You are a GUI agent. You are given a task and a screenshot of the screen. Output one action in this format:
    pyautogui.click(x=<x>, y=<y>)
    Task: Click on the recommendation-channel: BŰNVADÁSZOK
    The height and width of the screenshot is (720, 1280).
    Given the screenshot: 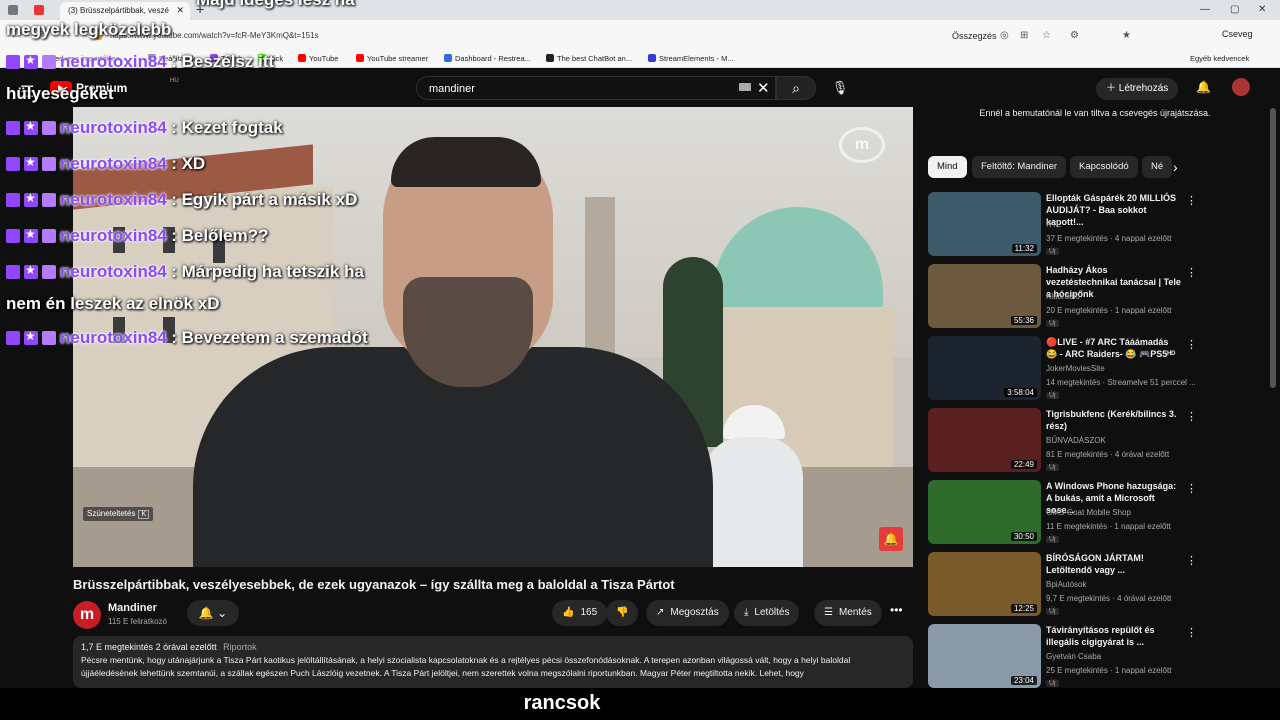 What is the action you would take?
    pyautogui.click(x=1076, y=440)
    